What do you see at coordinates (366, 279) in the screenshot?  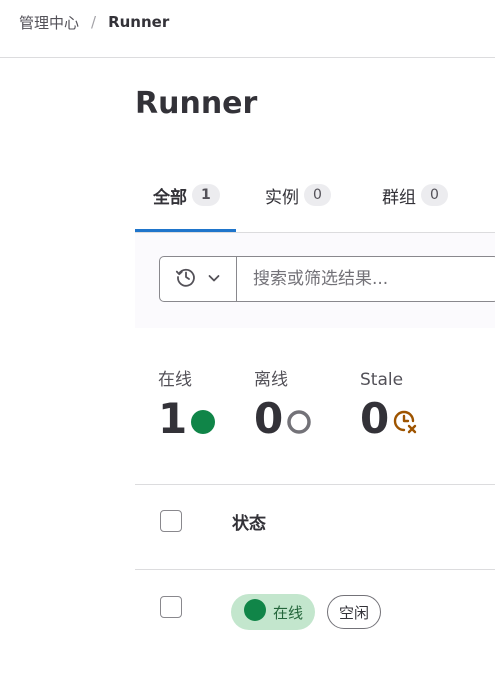 I see `search-input` at bounding box center [366, 279].